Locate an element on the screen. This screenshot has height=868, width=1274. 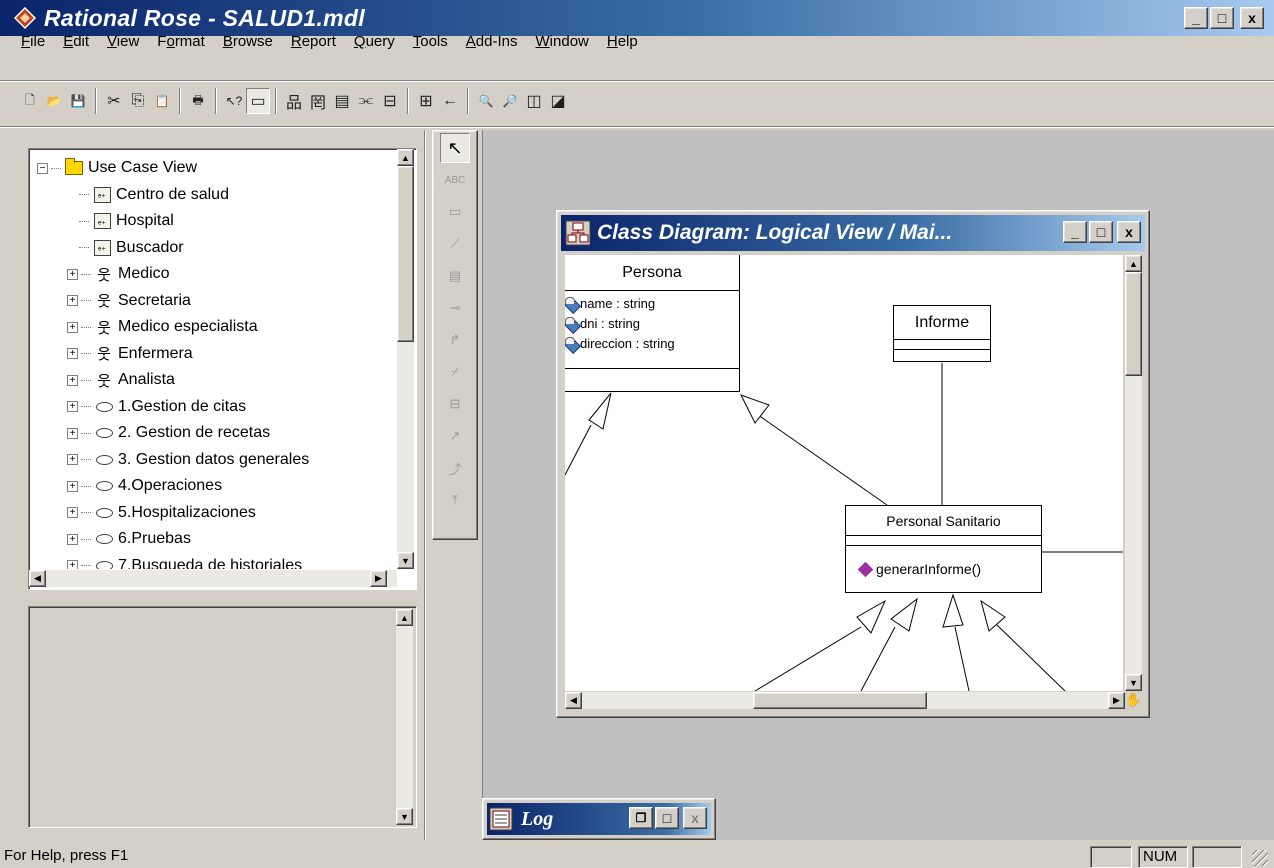
log-window: Log ❐ □ x is located at coordinates (599, 819).